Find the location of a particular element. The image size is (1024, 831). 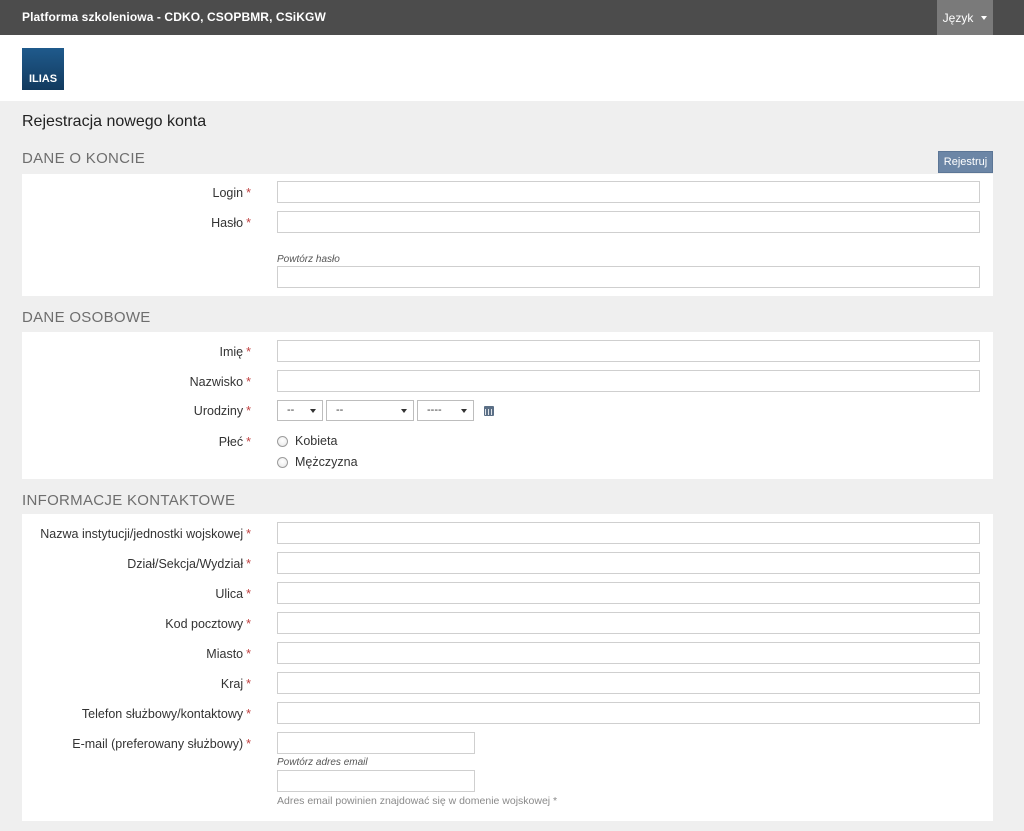

street-label: Ulica * is located at coordinates (233, 594).